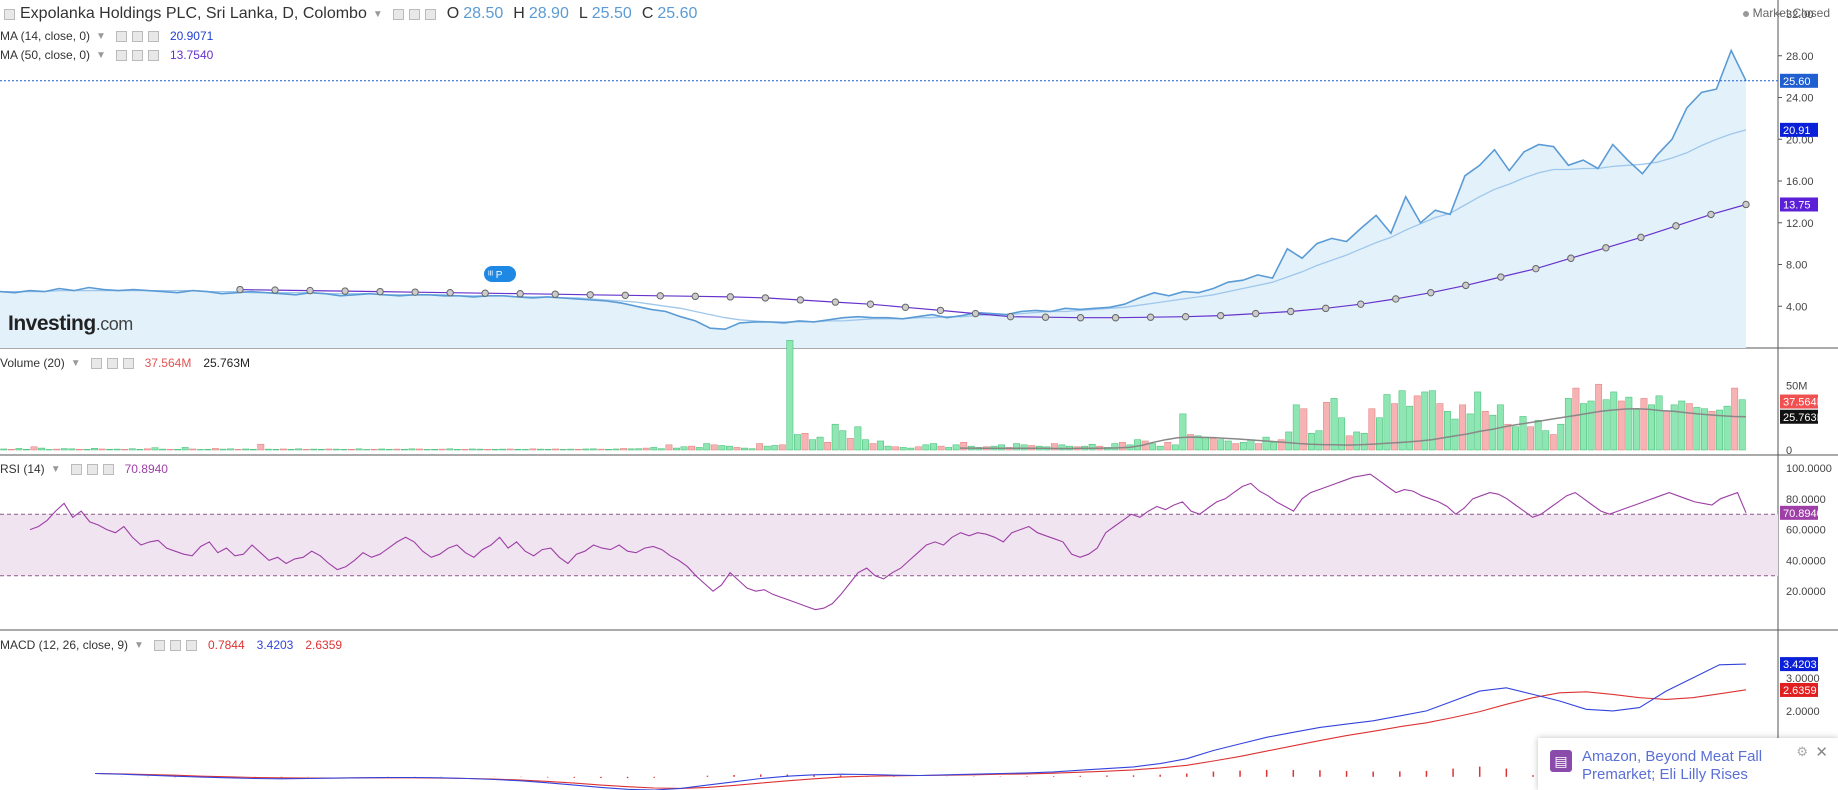  What do you see at coordinates (1797, 82) in the screenshot?
I see `price-tag: 25.60` at bounding box center [1797, 82].